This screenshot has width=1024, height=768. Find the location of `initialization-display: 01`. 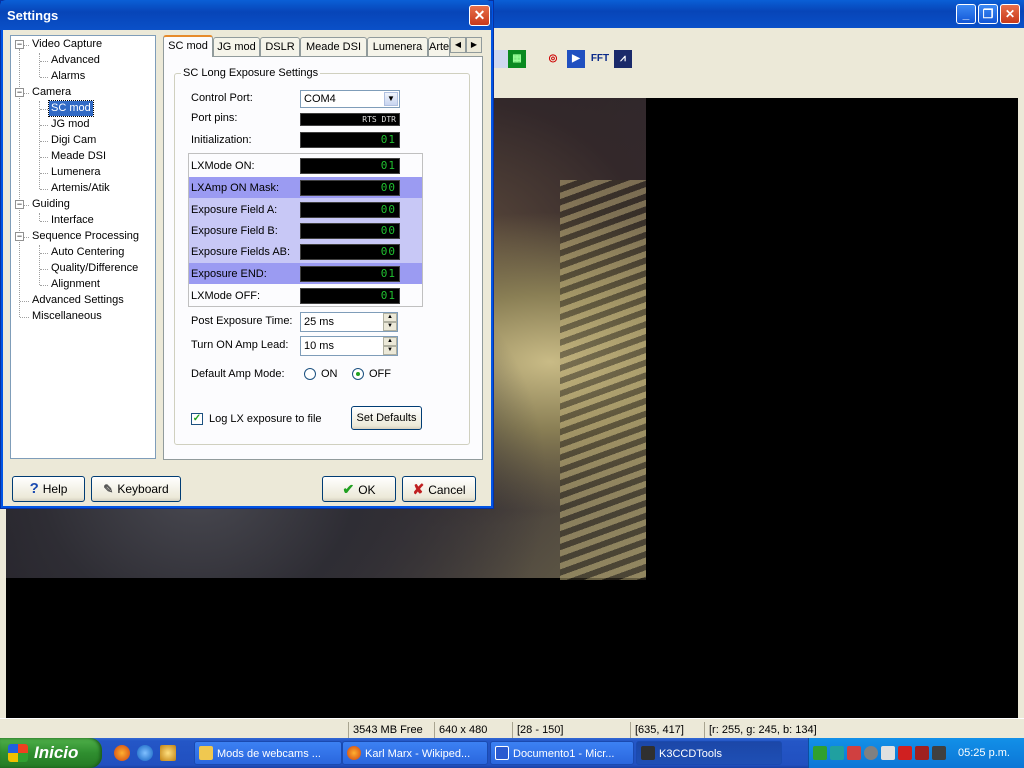

initialization-display: 01 is located at coordinates (350, 140).